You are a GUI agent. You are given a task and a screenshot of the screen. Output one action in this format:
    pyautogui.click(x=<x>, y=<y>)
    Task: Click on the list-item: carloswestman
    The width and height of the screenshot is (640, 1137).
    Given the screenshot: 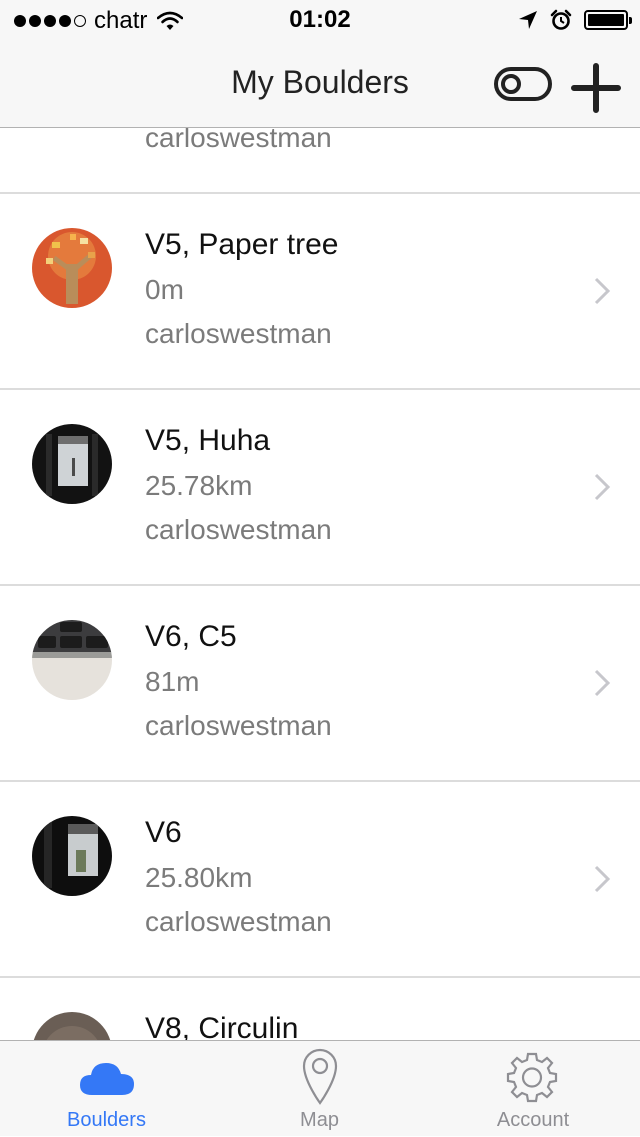 What is the action you would take?
    pyautogui.click(x=320, y=161)
    